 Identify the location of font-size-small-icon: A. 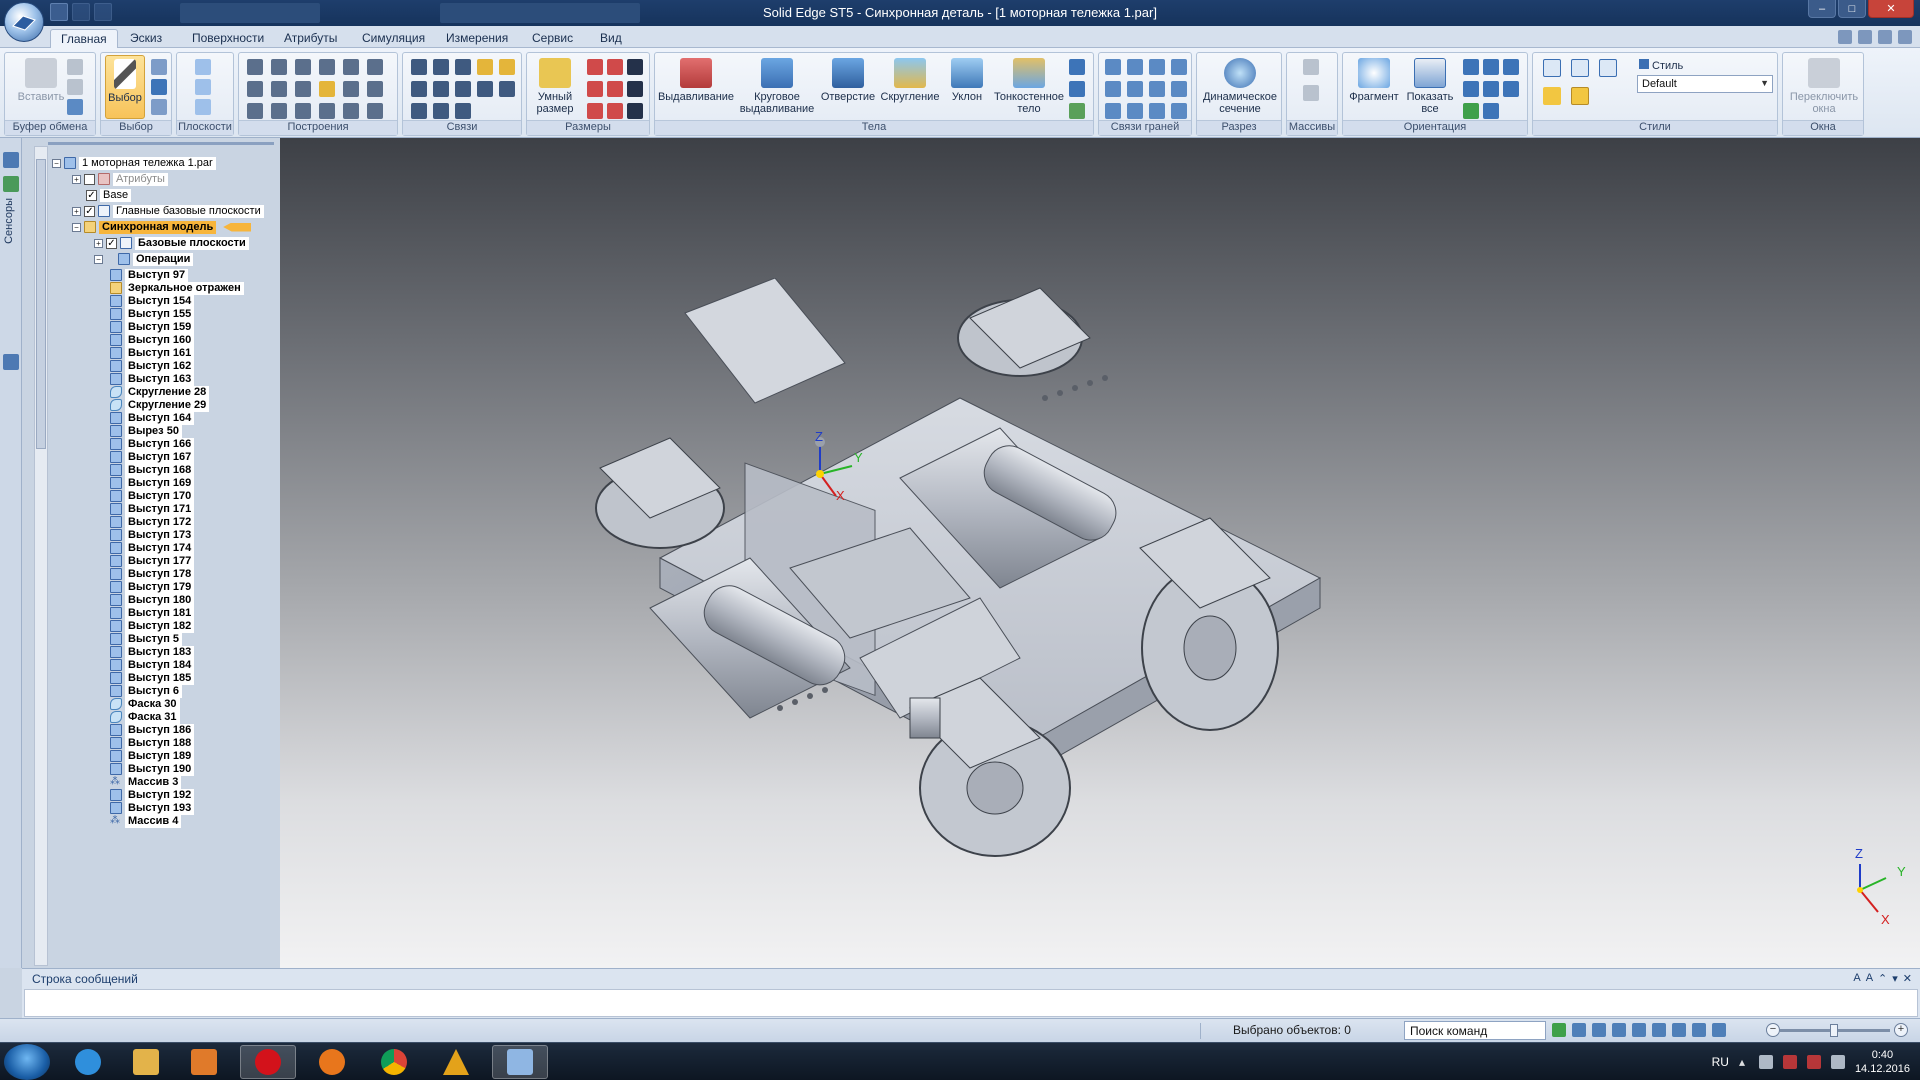
(1869, 978).